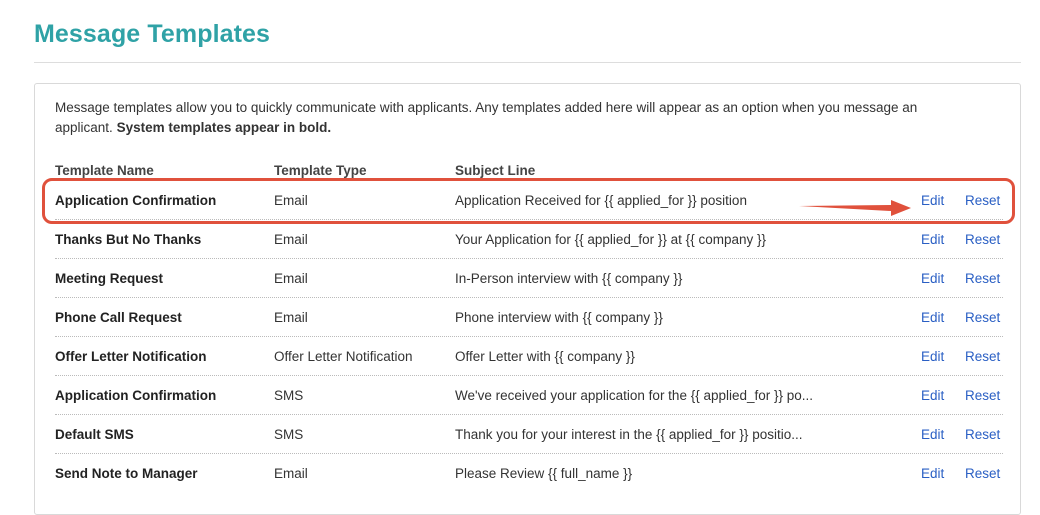  What do you see at coordinates (544, 473) in the screenshot?
I see `subject-line: Please Review {{ full_name }}` at bounding box center [544, 473].